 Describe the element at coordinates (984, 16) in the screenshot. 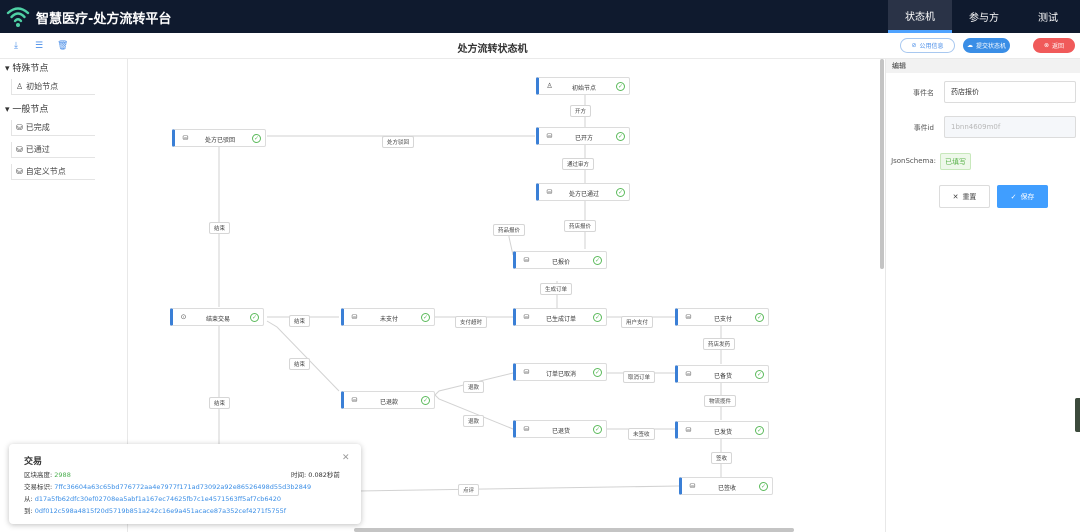

I see `tab-participants: 参与方` at that location.